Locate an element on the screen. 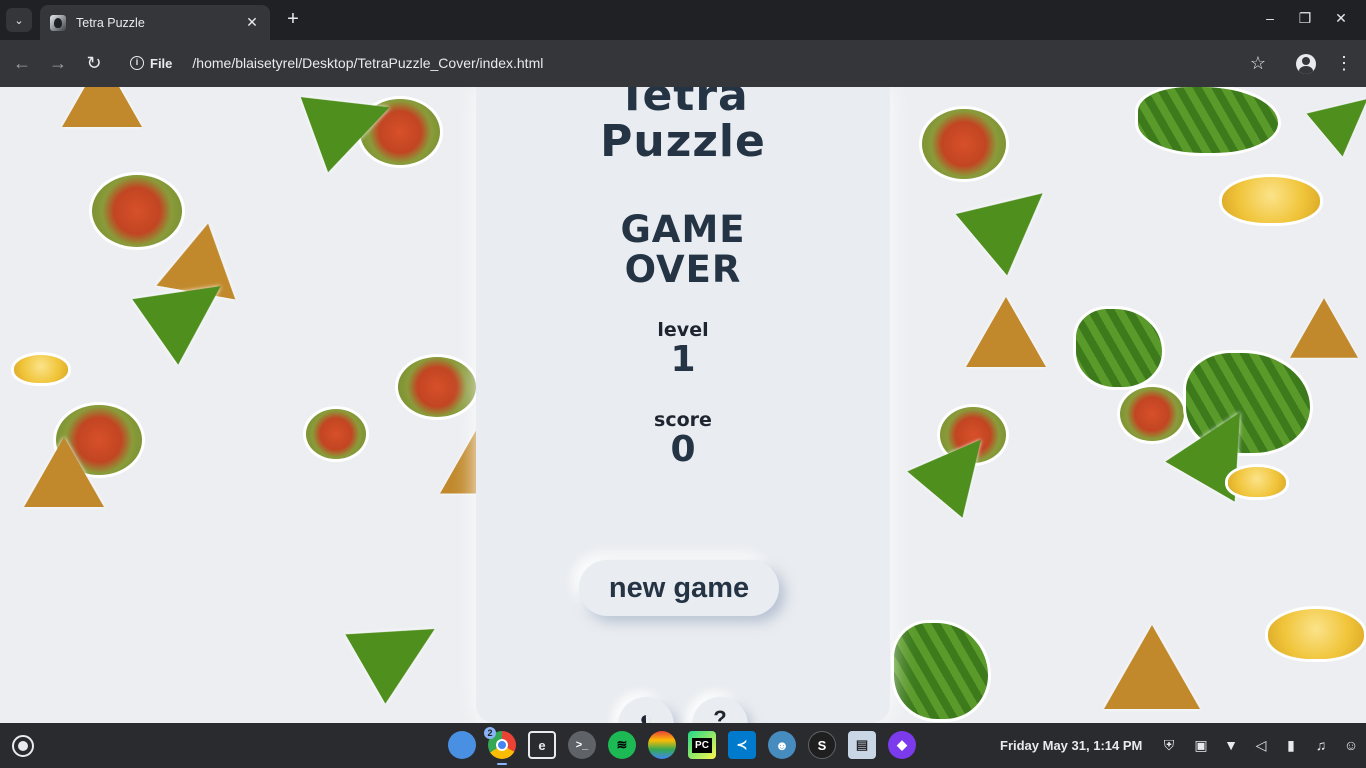 The image size is (1366, 768). profile-avatar is located at coordinates (1306, 64).